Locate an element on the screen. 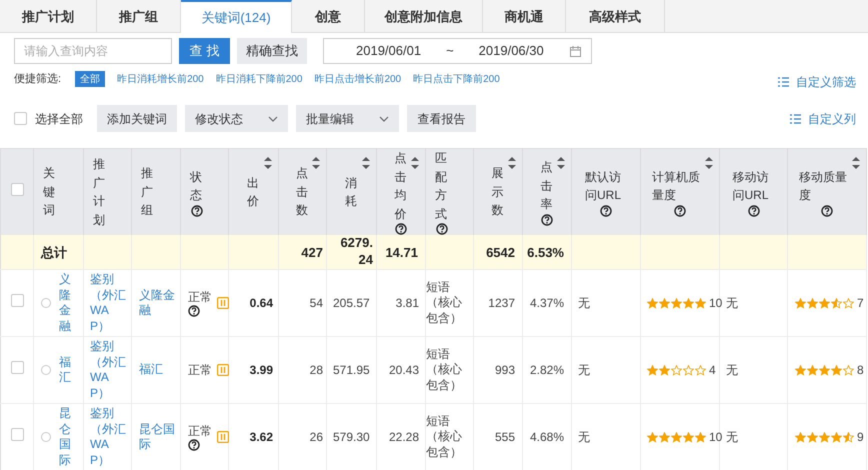 Image resolution: width=868 pixels, height=470 pixels. header-checkbox is located at coordinates (17, 189).